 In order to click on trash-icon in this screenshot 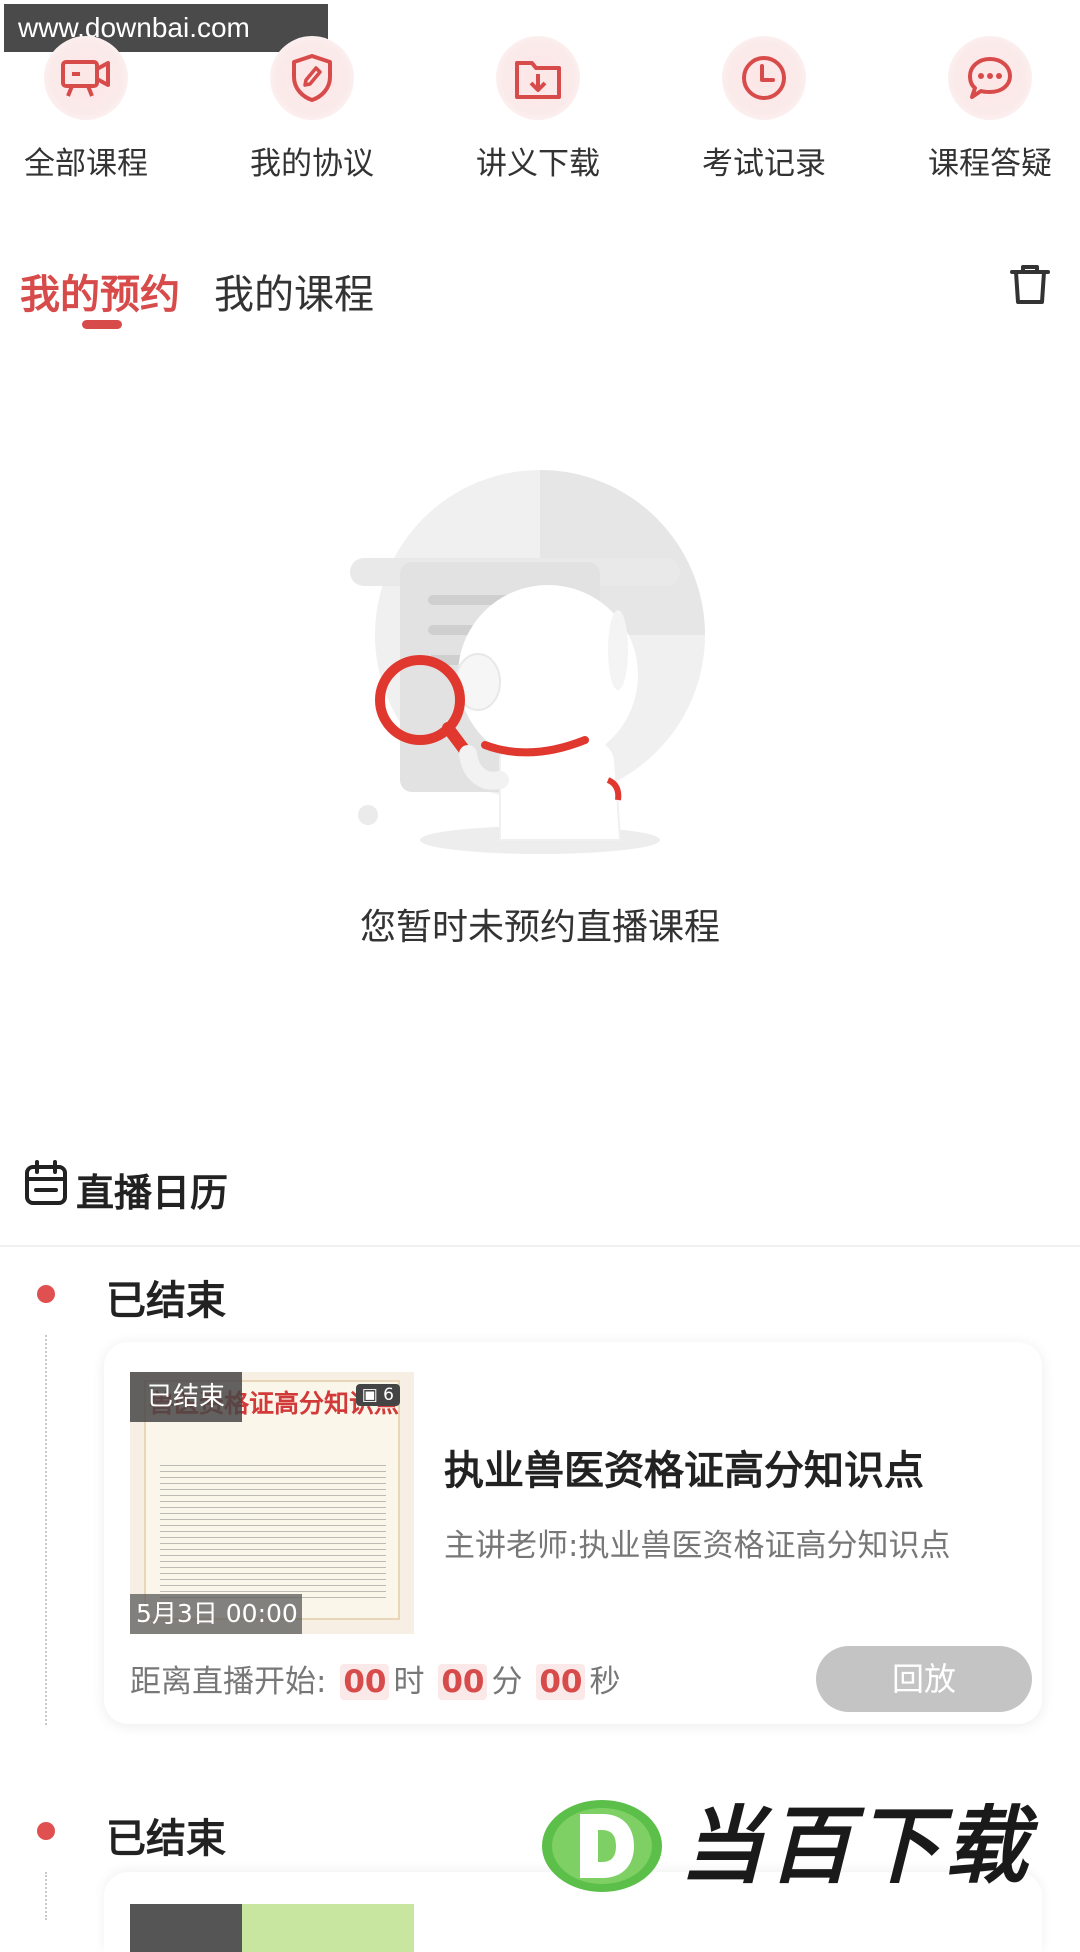, I will do `click(1030, 284)`.